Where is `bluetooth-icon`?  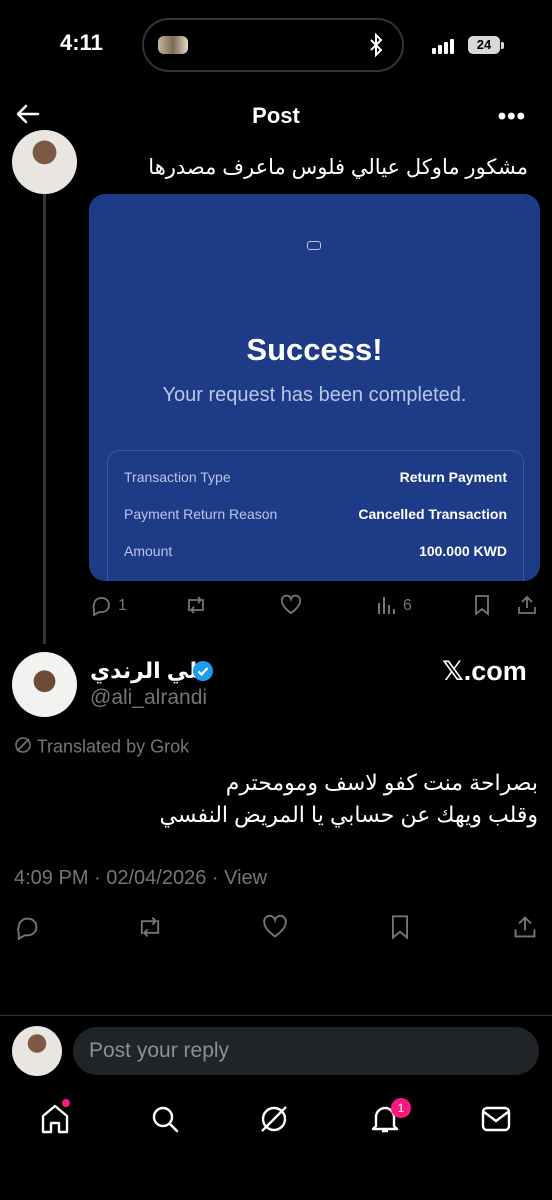 bluetooth-icon is located at coordinates (376, 47).